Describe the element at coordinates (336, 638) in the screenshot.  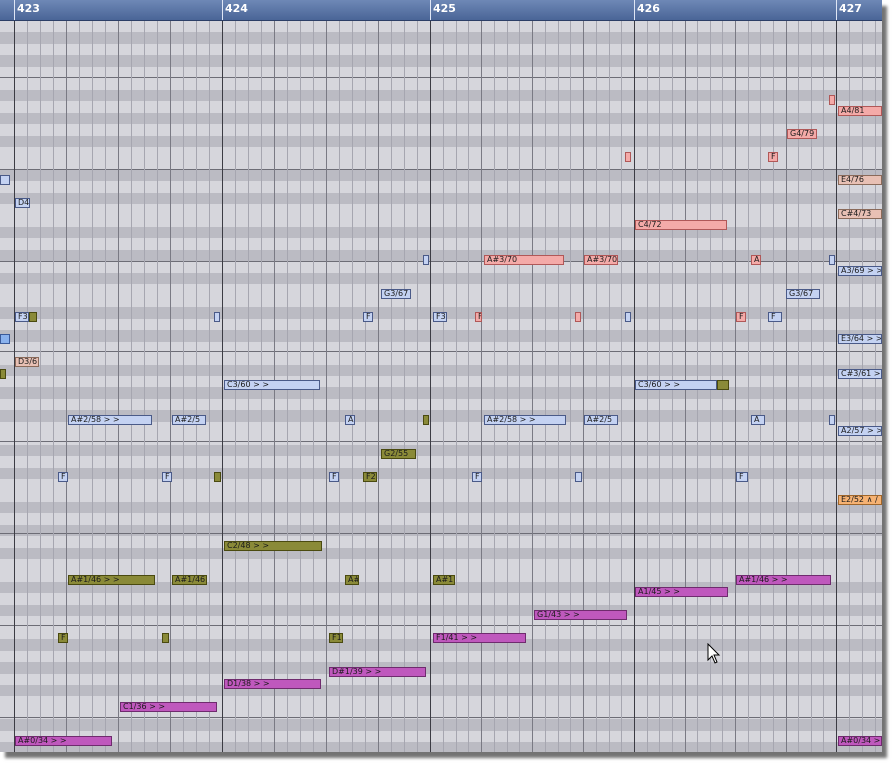
I see `midi-note: F1` at that location.